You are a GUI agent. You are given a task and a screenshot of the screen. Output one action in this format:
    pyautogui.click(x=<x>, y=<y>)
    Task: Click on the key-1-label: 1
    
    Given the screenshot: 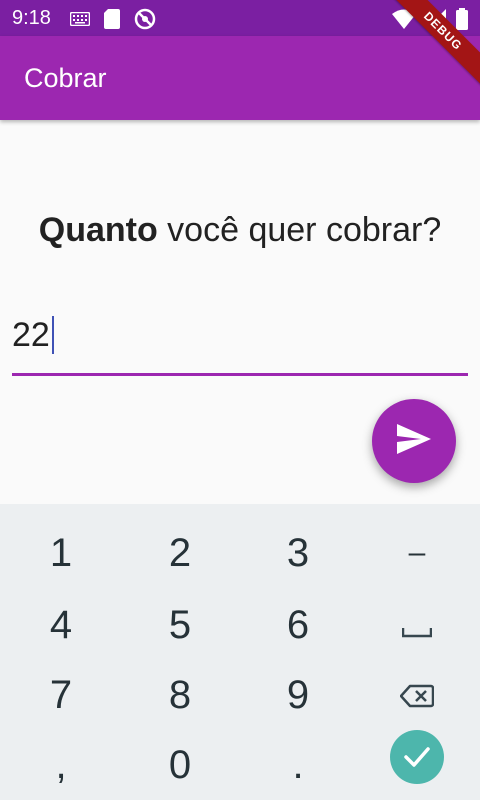 What is the action you would take?
    pyautogui.click(x=61, y=552)
    